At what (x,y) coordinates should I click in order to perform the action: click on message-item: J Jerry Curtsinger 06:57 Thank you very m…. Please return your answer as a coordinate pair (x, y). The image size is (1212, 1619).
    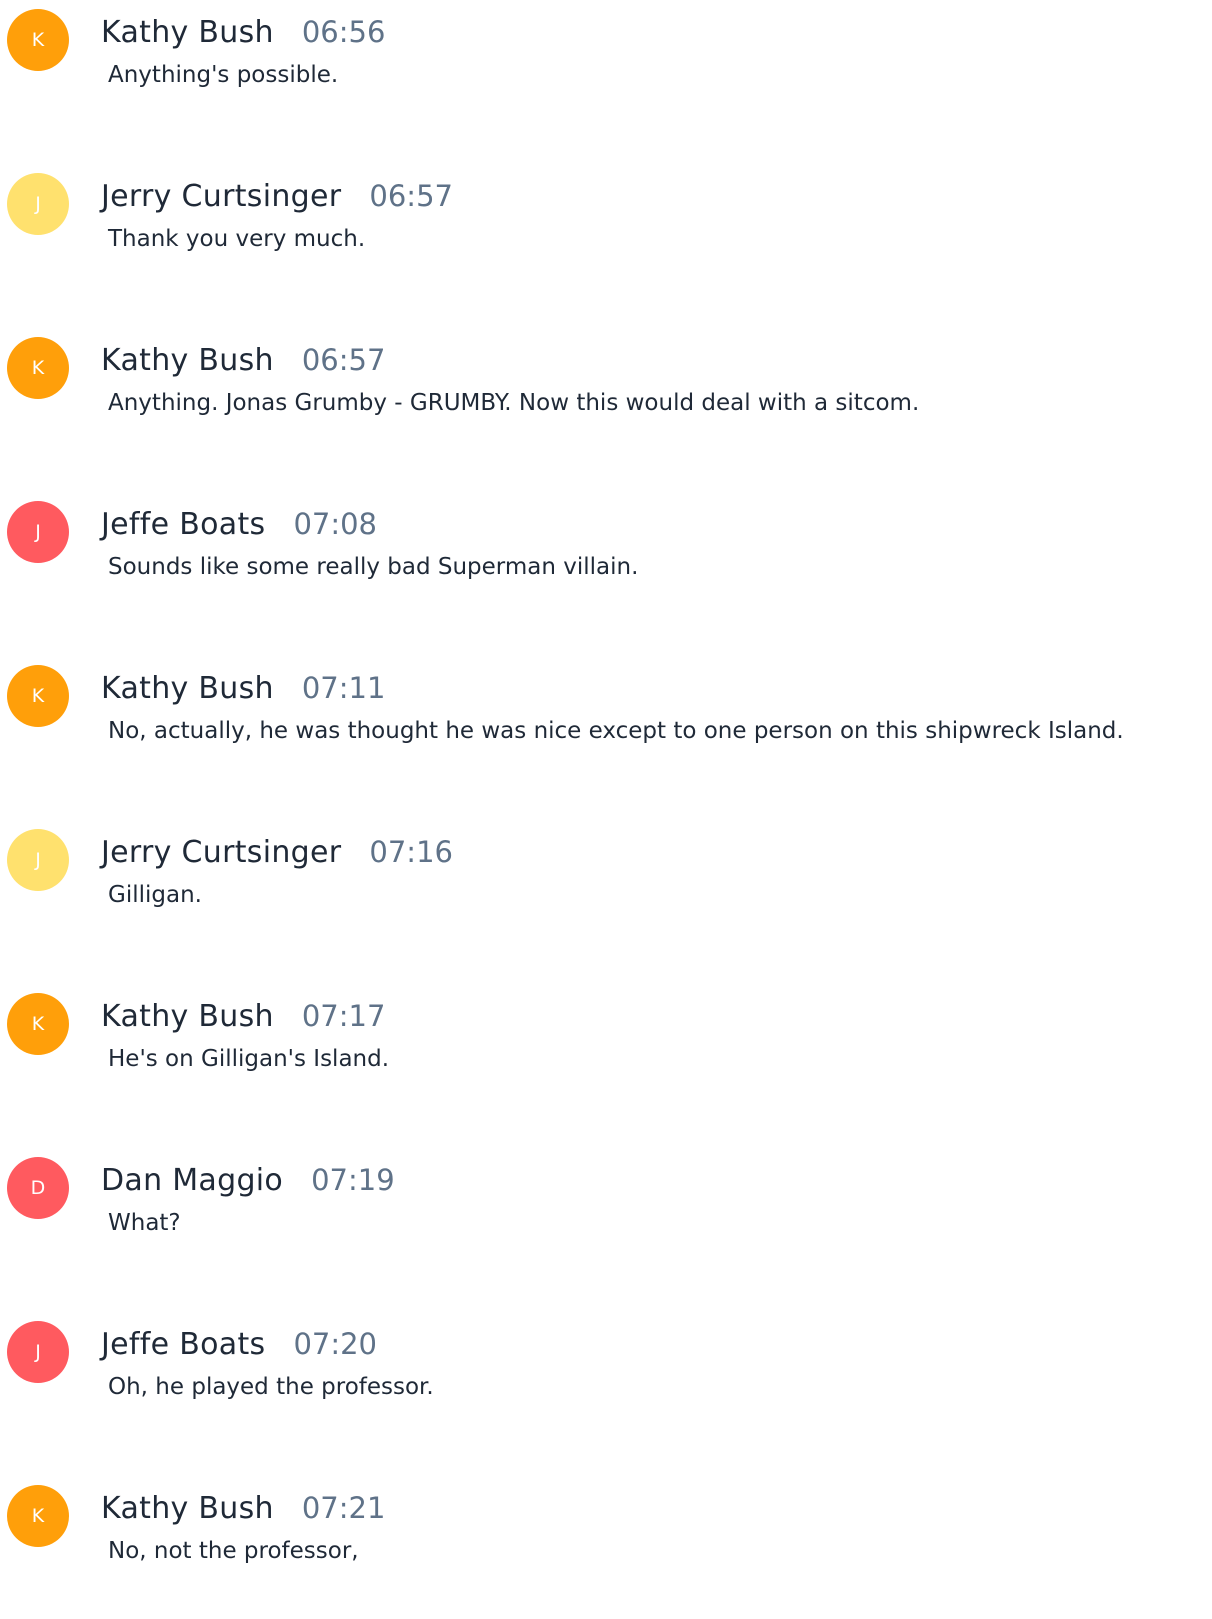
    Looking at the image, I should click on (606, 224).